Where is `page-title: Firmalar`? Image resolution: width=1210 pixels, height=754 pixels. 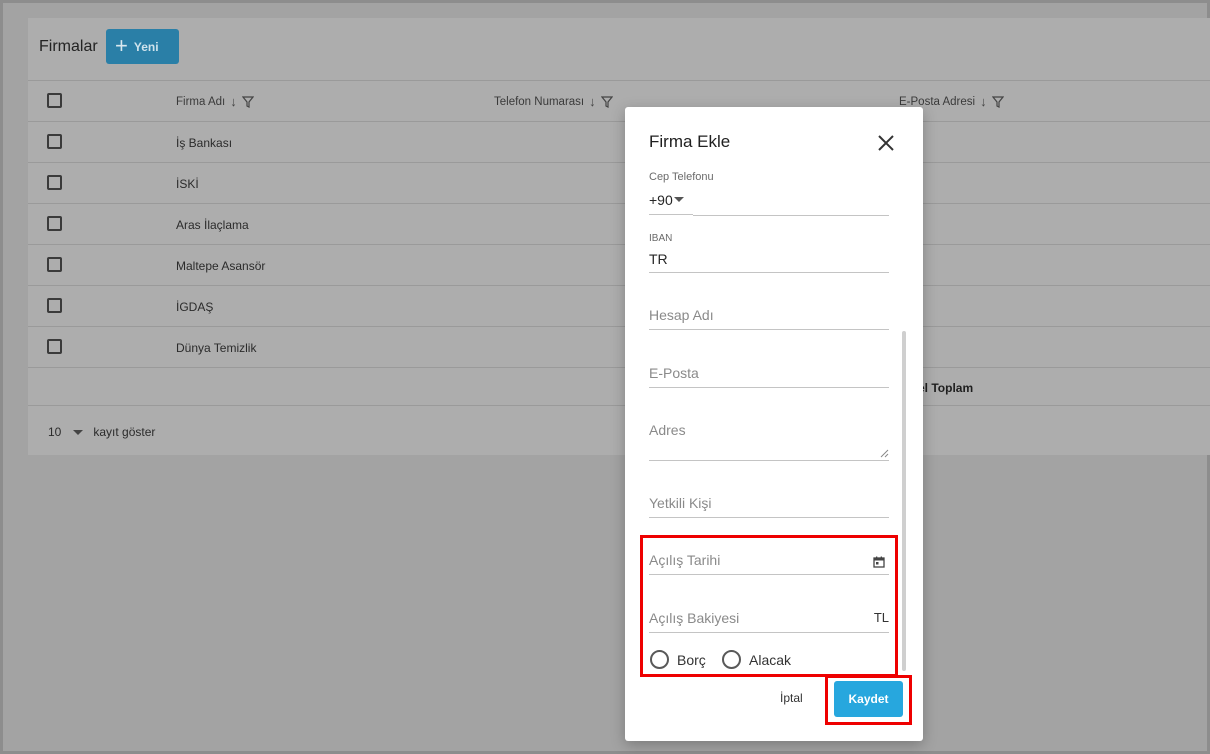
page-title: Firmalar is located at coordinates (68, 46).